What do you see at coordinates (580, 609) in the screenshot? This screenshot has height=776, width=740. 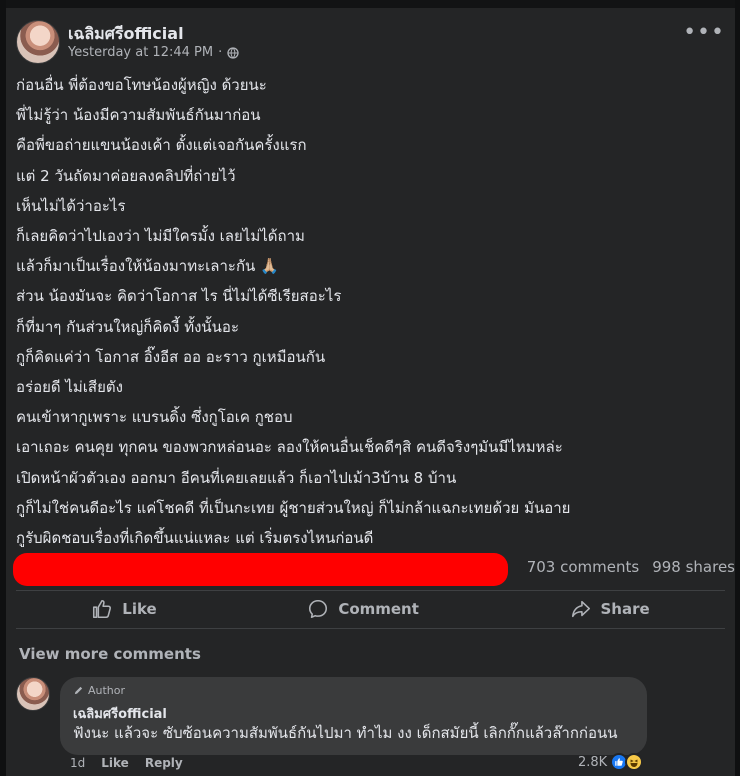 I see `share-arrow-icon` at bounding box center [580, 609].